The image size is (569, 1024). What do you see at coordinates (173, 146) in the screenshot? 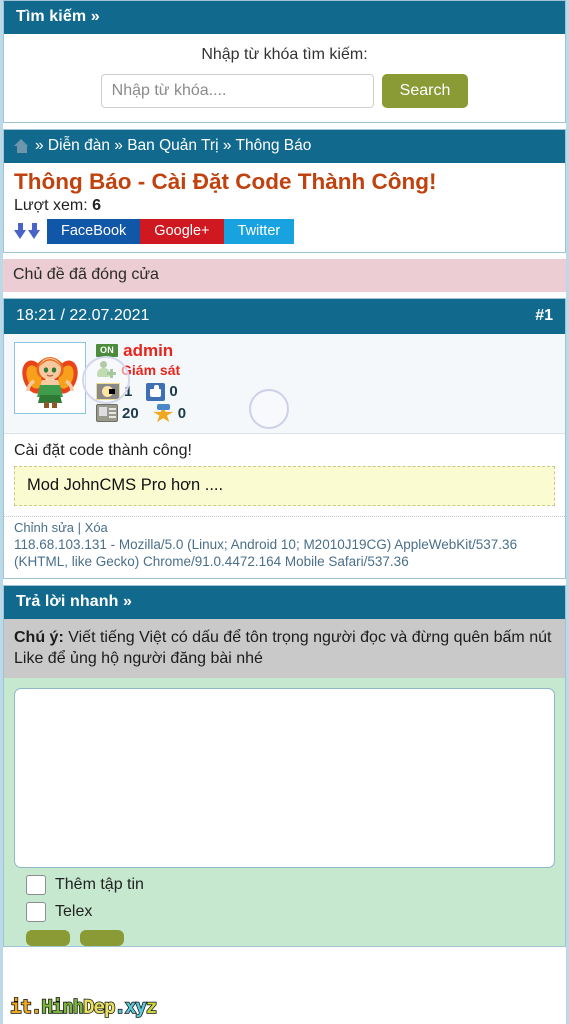
I see `breadcrumb-path: » Diễn đàn » Ban Quản Trị » Thông Báo` at bounding box center [173, 146].